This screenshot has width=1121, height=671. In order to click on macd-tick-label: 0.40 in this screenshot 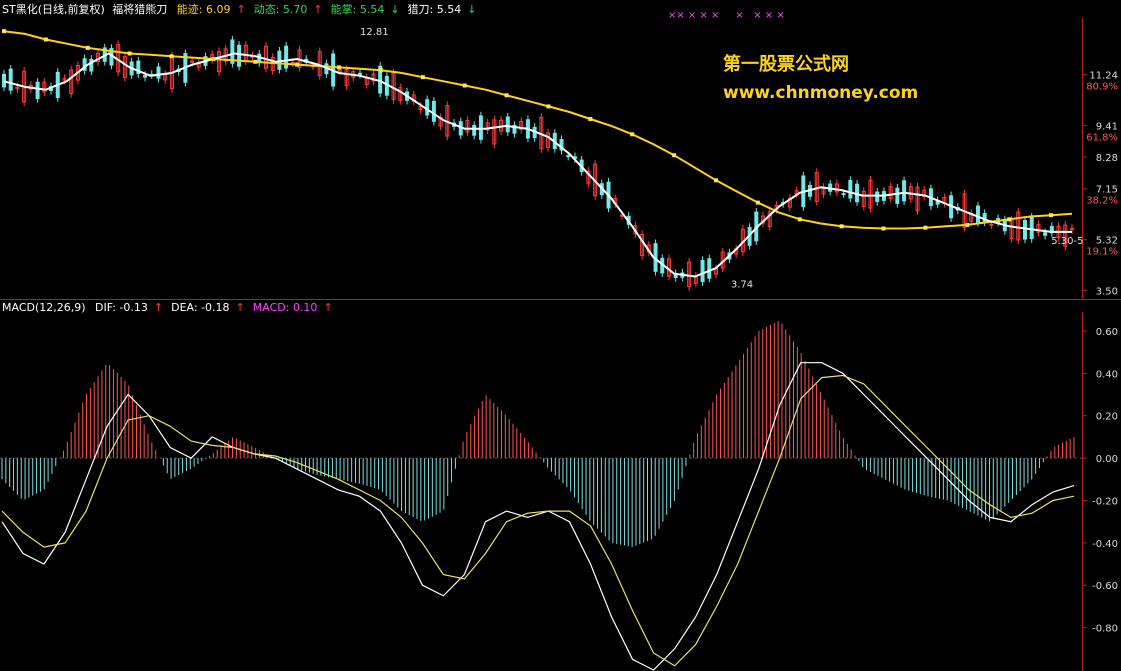, I will do `click(1107, 374)`.